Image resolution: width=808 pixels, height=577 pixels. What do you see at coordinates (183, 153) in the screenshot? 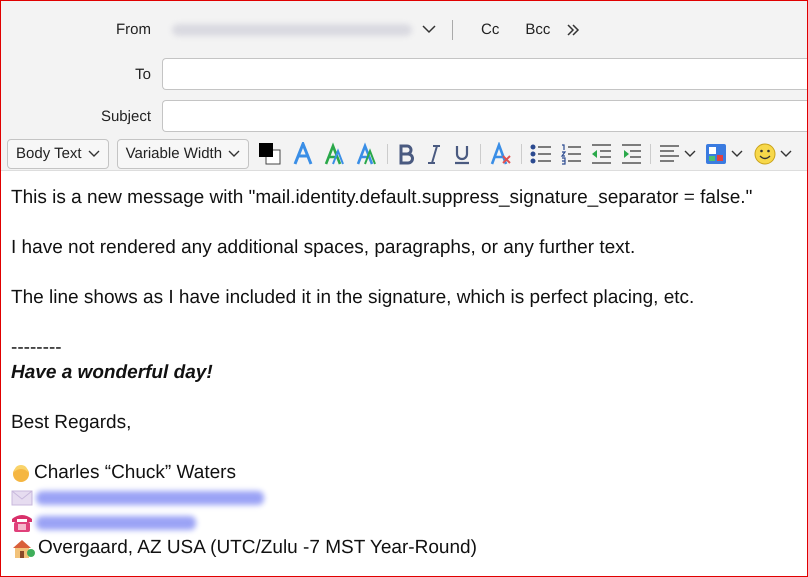
I see `font-dropdown: Variable Width` at bounding box center [183, 153].